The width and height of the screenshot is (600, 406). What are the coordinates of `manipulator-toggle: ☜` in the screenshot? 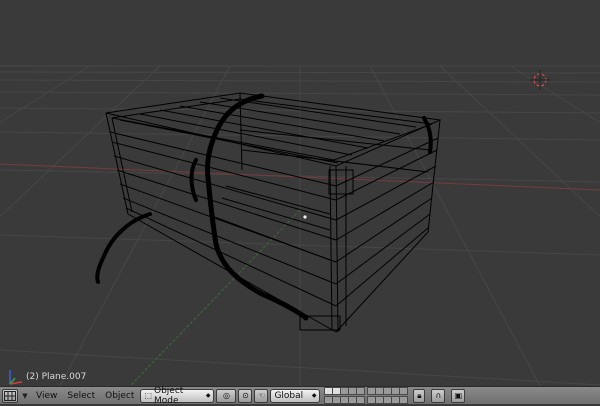 It's located at (261, 395).